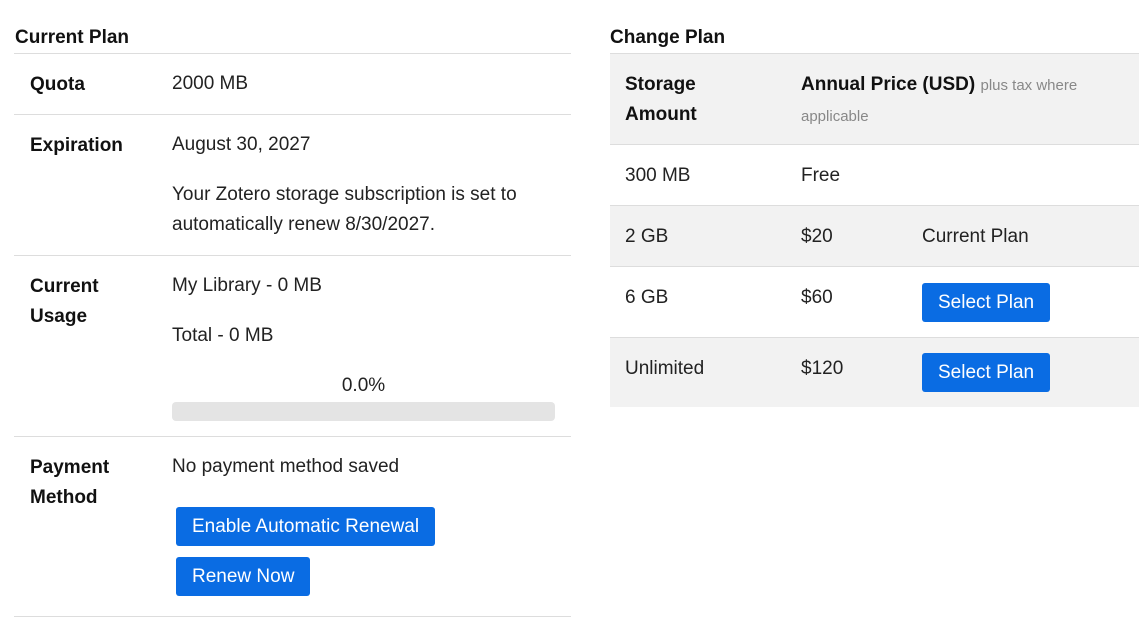 The image size is (1139, 625). I want to click on change-plan-title: Change Plan, so click(668, 37).